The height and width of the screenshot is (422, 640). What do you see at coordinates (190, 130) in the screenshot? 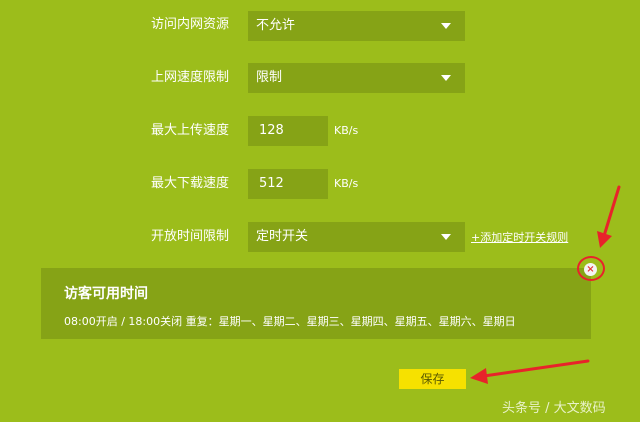
I see `upload-speed-label: 最大上传速度` at bounding box center [190, 130].